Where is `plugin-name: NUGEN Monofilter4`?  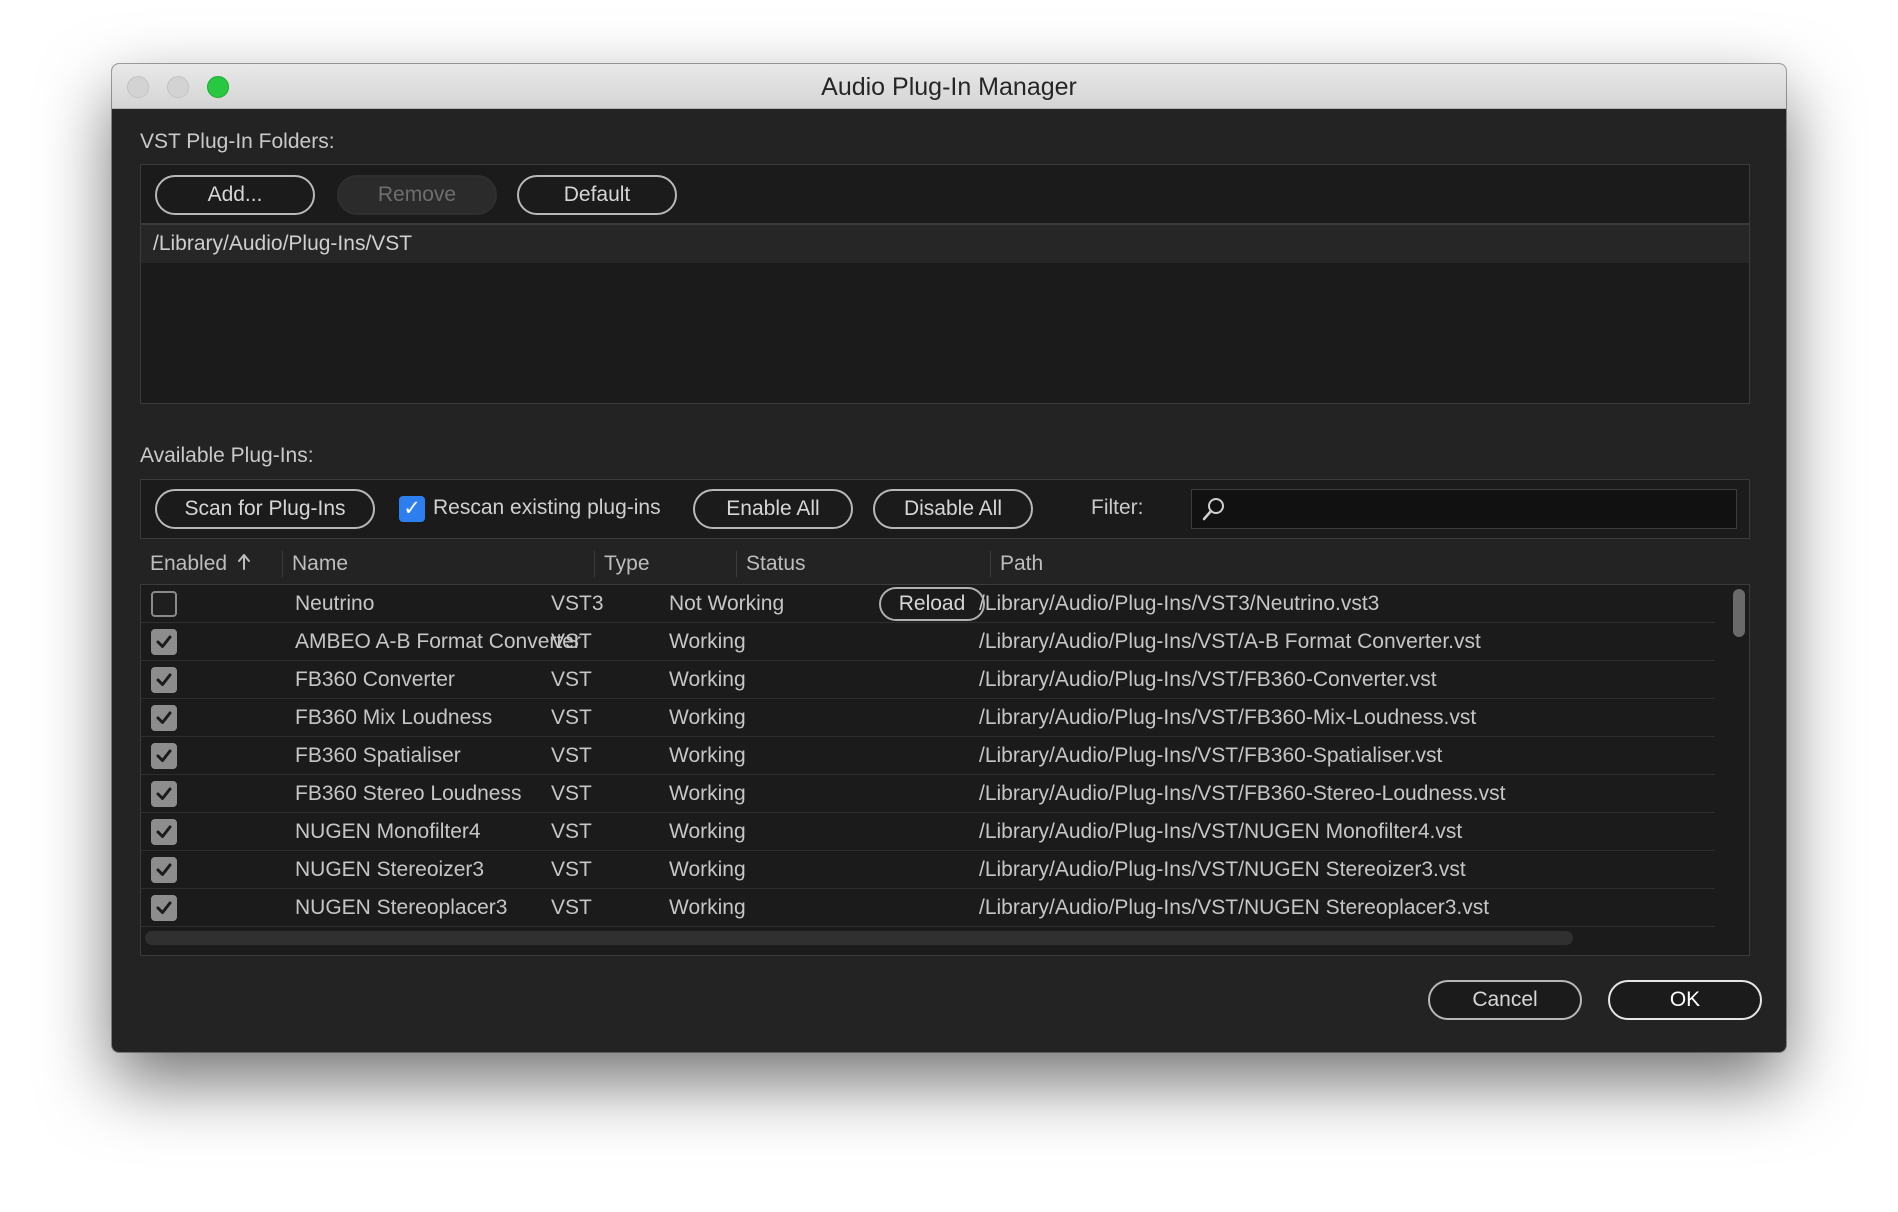
plugin-name: NUGEN Monofilter4 is located at coordinates (388, 831).